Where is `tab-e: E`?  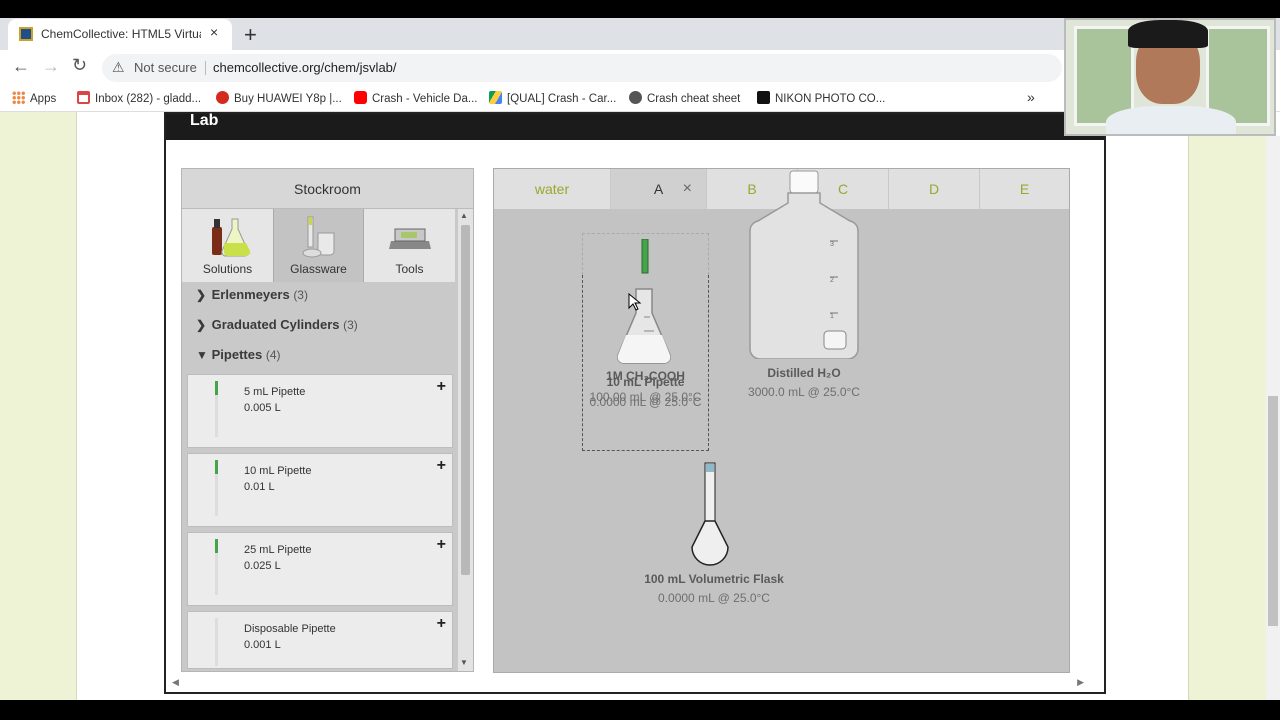
tab-e: E is located at coordinates (1024, 189).